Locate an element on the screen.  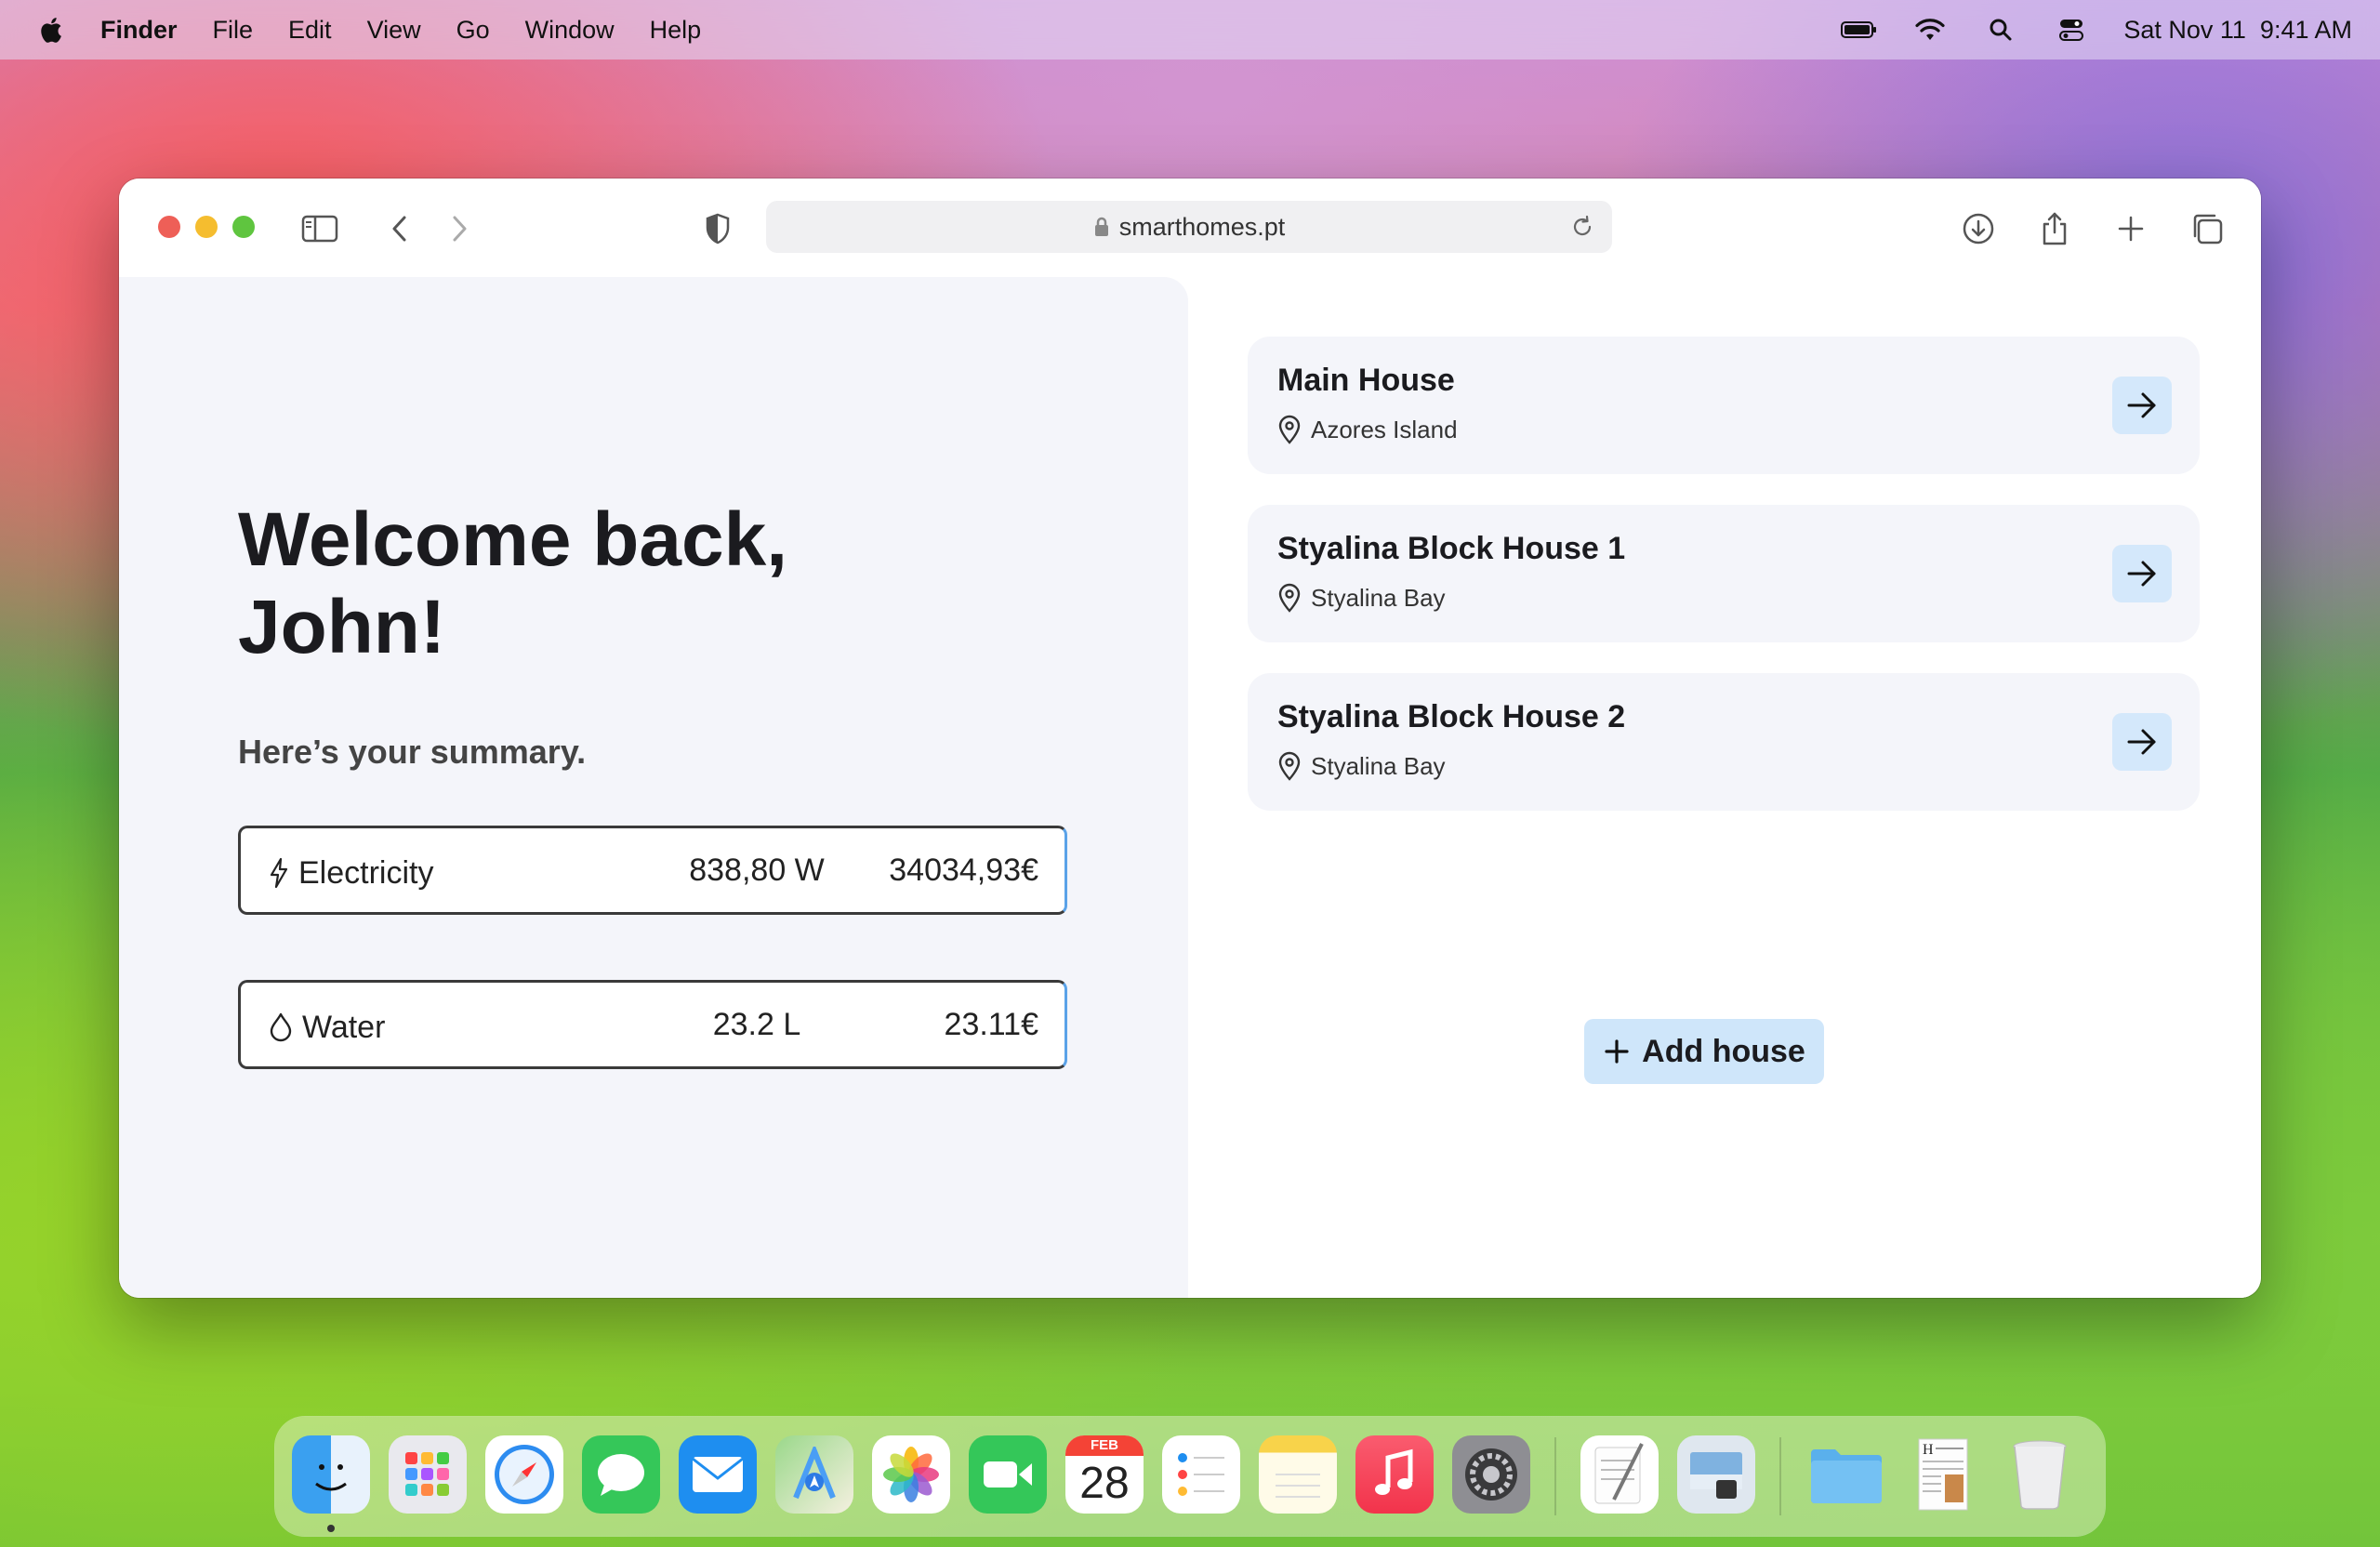
music-icon is located at coordinates (1394, 1474).